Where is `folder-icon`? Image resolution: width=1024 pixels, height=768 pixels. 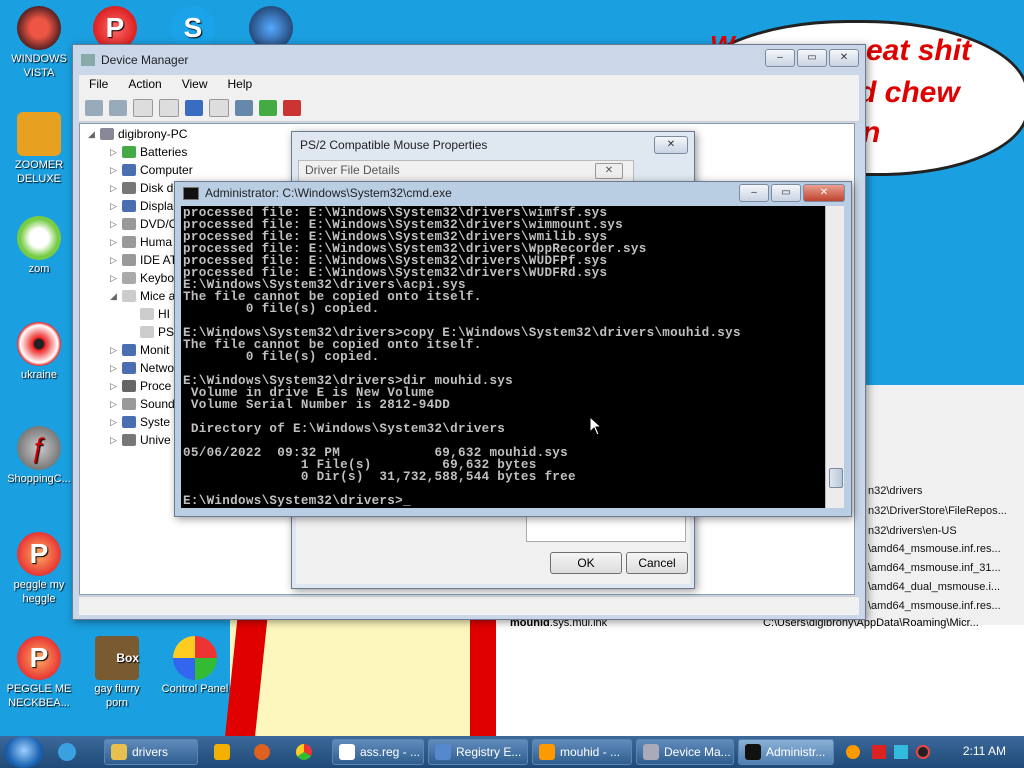 folder-icon is located at coordinates (119, 752).